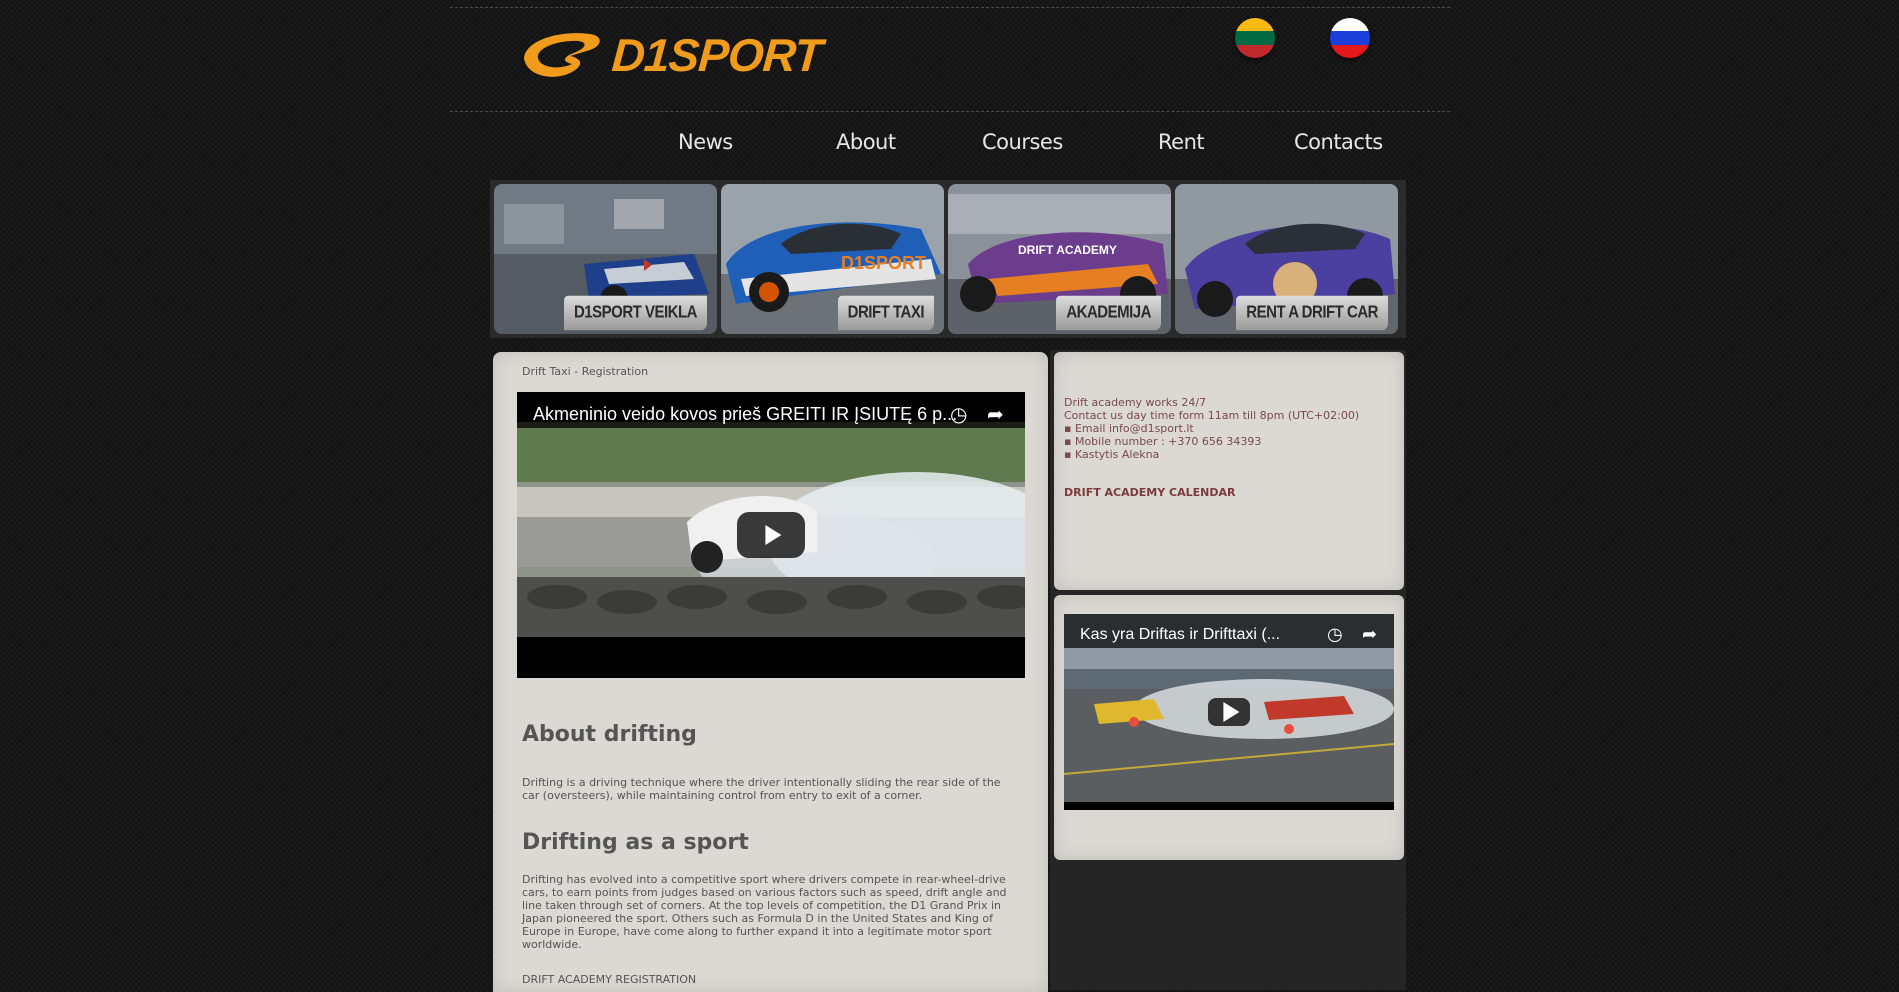 Image resolution: width=1899 pixels, height=992 pixels. What do you see at coordinates (1312, 313) in the screenshot?
I see `tile-label: RENT A DRIFT CAR` at bounding box center [1312, 313].